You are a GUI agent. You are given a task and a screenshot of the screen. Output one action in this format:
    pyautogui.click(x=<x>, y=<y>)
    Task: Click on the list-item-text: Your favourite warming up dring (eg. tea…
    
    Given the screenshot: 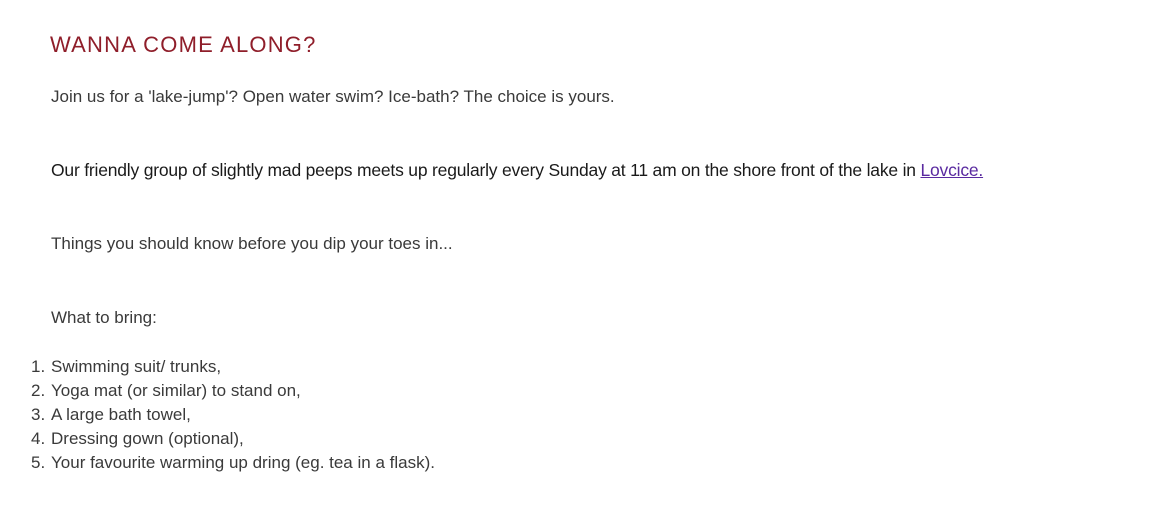 What is the action you would take?
    pyautogui.click(x=243, y=462)
    